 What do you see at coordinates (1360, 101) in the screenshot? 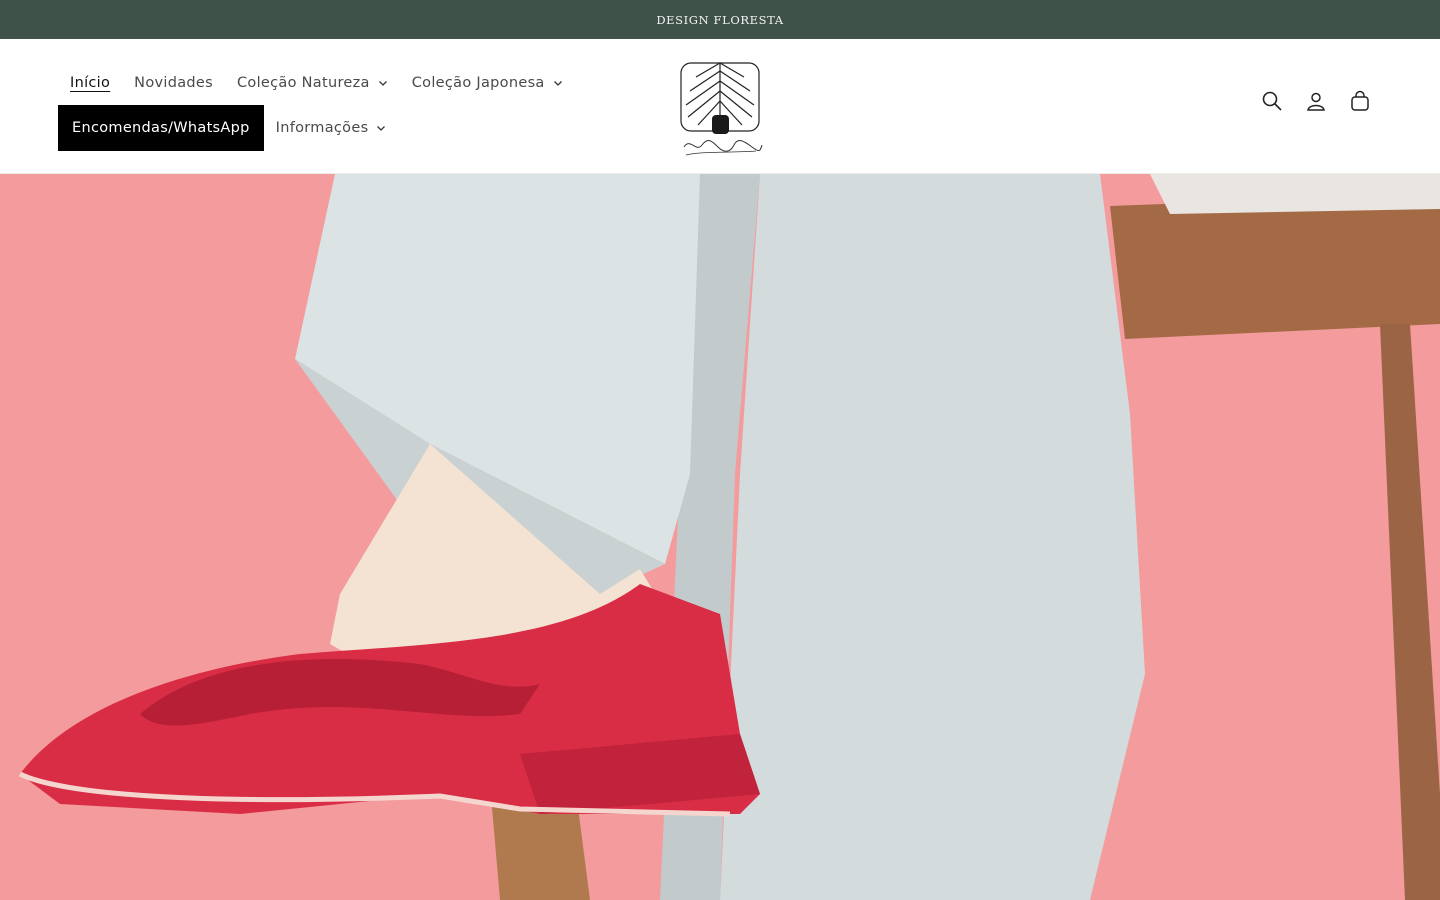
I see `cart-icon` at bounding box center [1360, 101].